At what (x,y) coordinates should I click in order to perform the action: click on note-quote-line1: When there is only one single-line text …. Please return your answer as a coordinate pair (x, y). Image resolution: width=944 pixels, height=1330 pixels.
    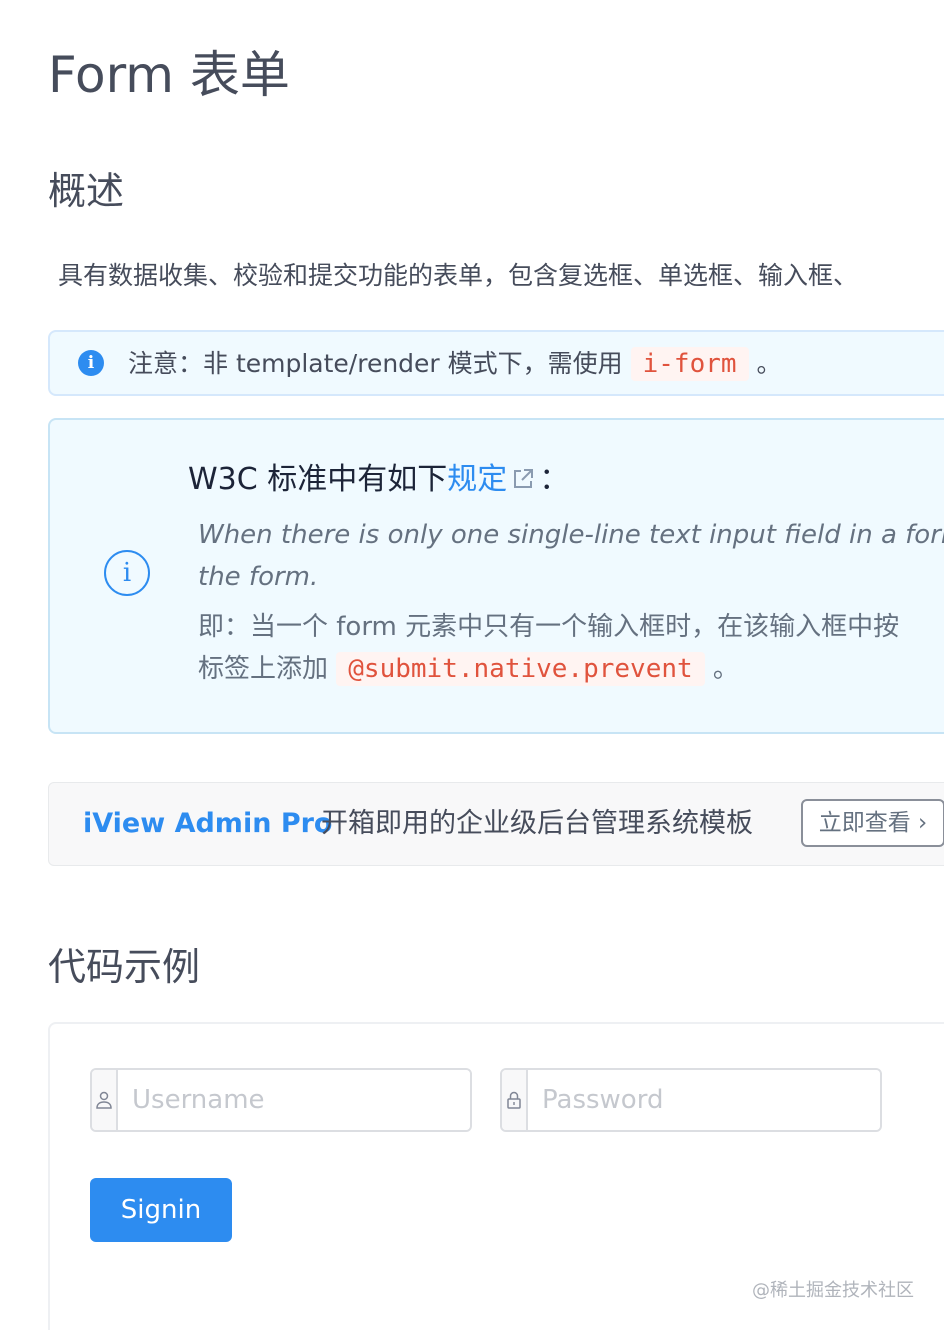
    Looking at the image, I should click on (571, 535).